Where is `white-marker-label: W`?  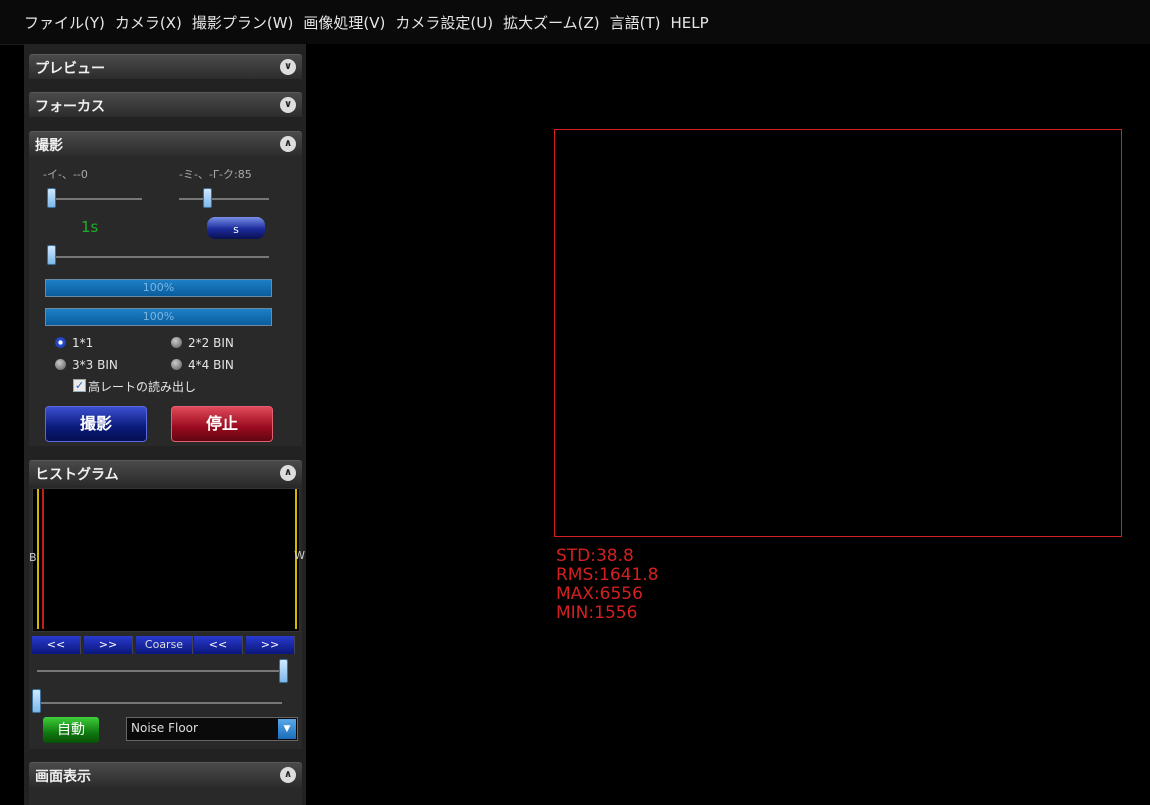
white-marker-label: W is located at coordinates (299, 555).